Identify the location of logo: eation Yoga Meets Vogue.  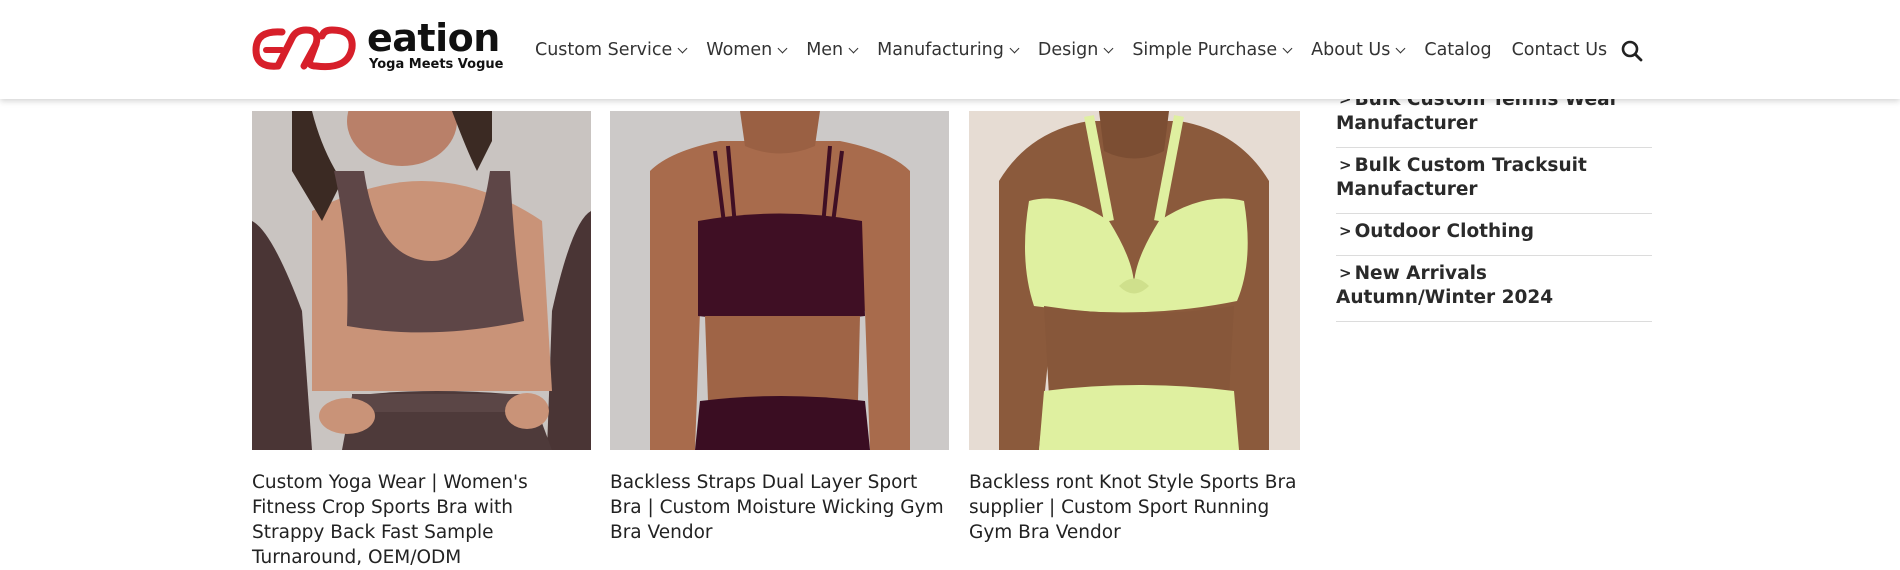
(377, 47).